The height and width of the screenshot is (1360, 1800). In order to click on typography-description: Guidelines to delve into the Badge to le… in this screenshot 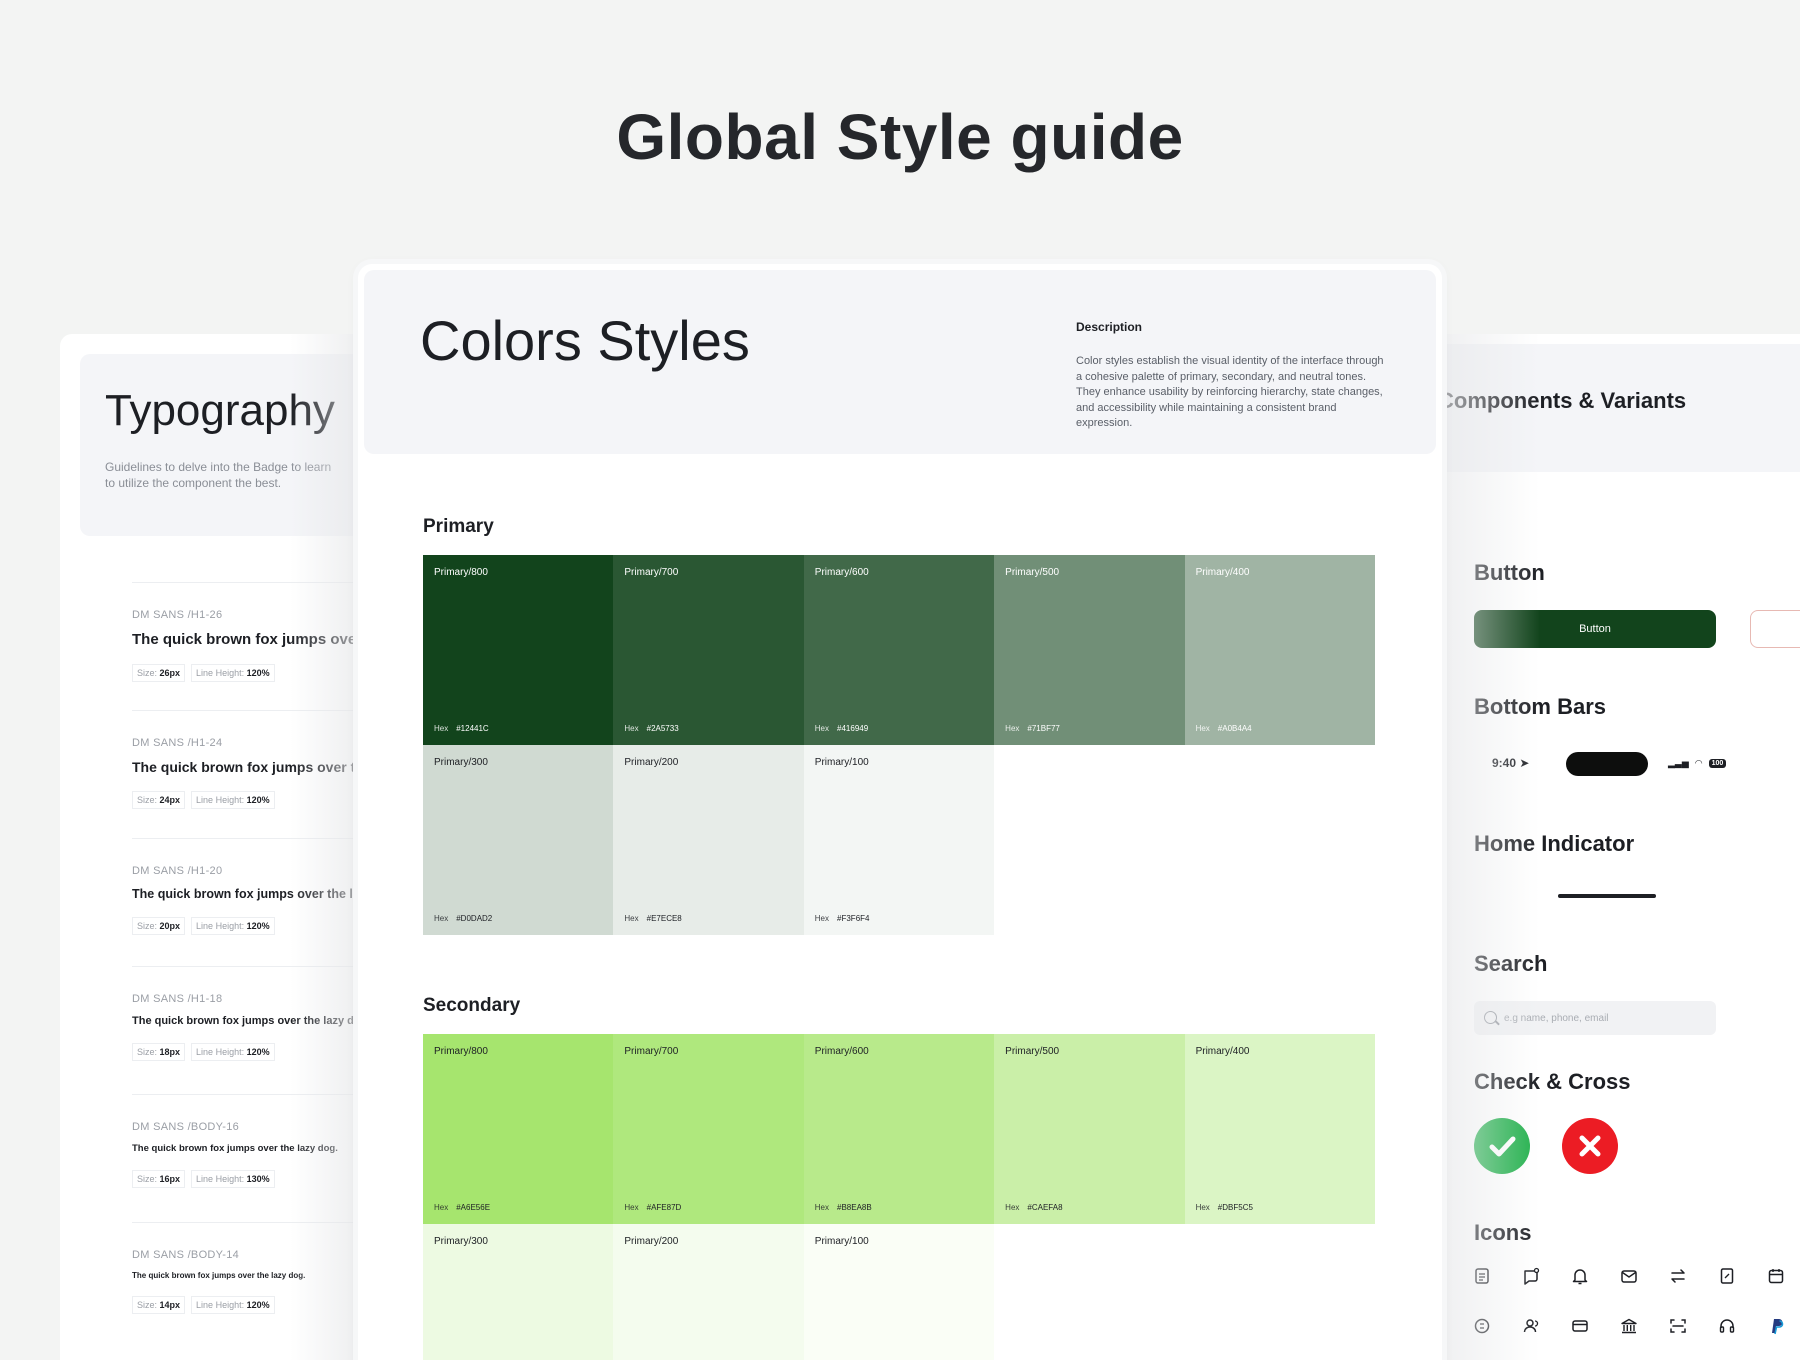, I will do `click(242, 475)`.